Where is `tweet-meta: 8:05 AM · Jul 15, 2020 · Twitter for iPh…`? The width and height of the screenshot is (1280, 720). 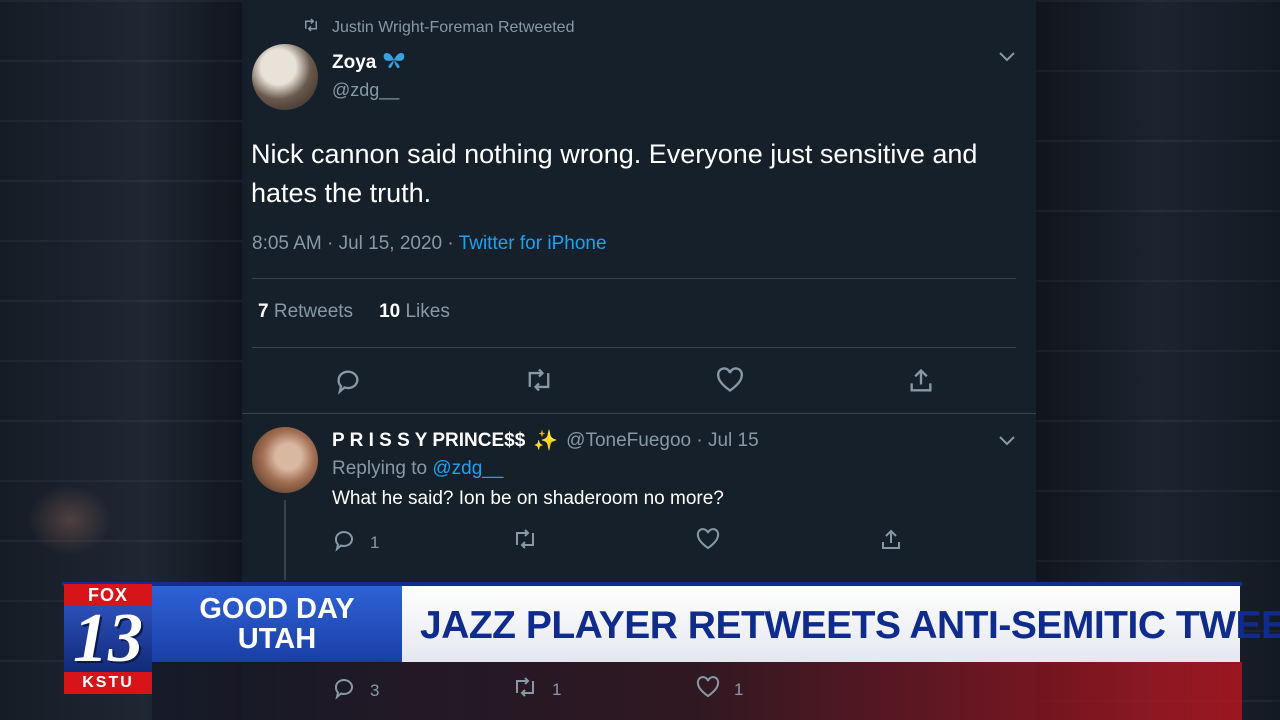
tweet-meta: 8:05 AM · Jul 15, 2020 · Twitter for iPh… is located at coordinates (429, 244).